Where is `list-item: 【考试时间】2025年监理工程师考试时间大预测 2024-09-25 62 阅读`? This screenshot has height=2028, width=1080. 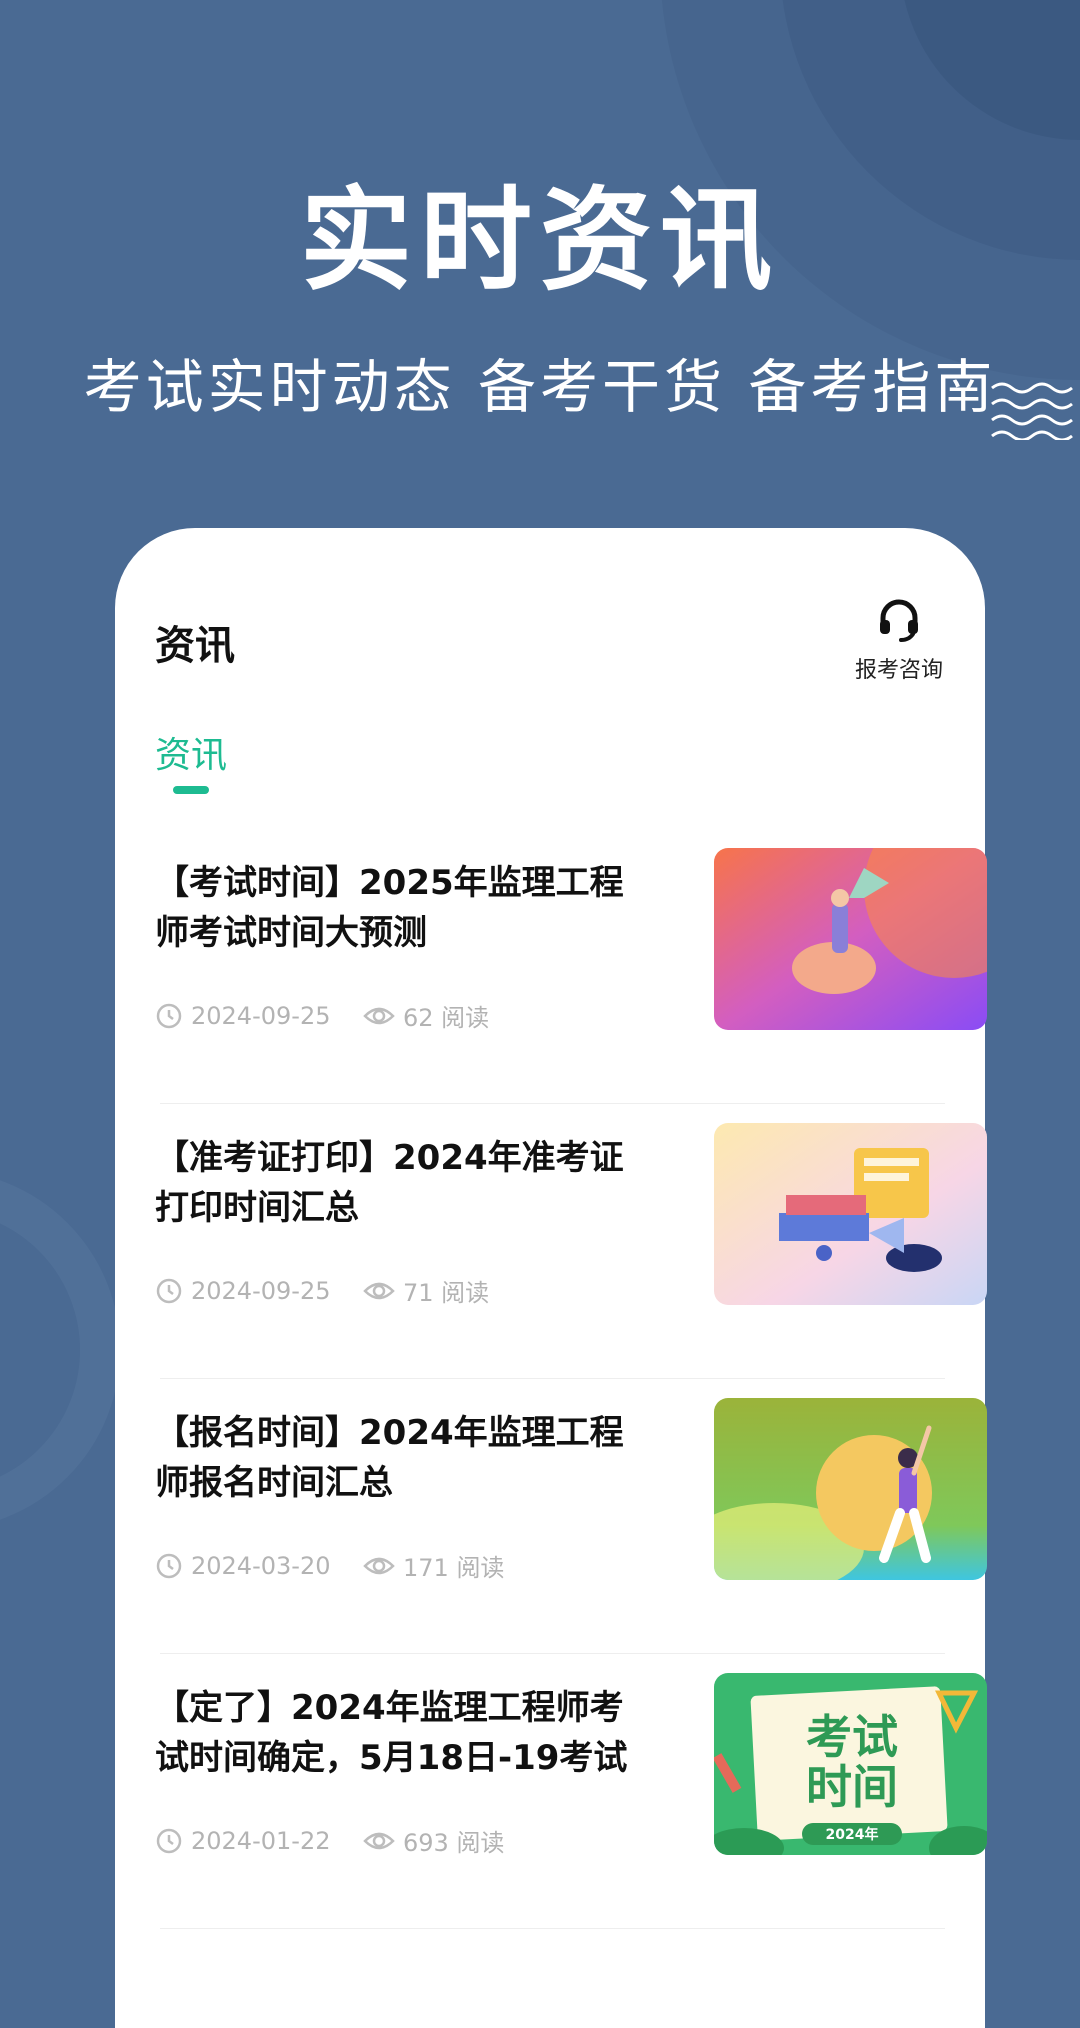 list-item: 【考试时间】2025年监理工程师考试时间大预测 2024-09-25 62 阅读 is located at coordinates (571, 985).